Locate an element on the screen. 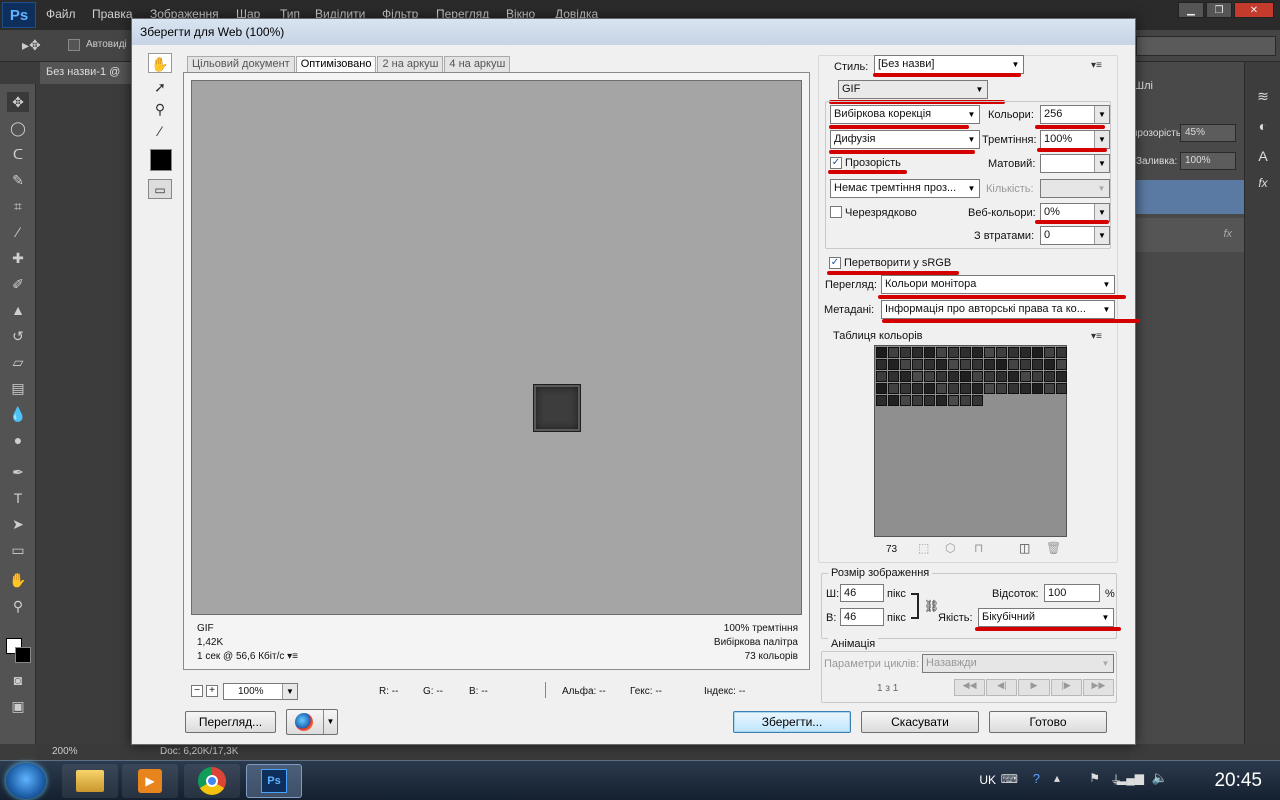  dither-algorithm-select: Дифузія ▼ is located at coordinates (905, 139).